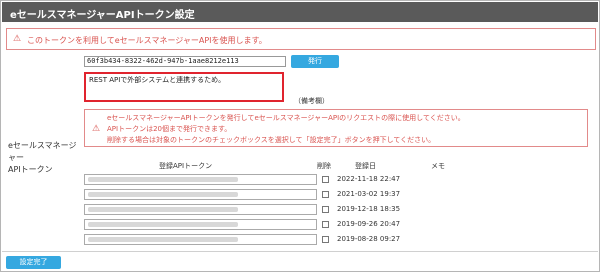  I want to click on header-memo: メモ, so click(438, 166).